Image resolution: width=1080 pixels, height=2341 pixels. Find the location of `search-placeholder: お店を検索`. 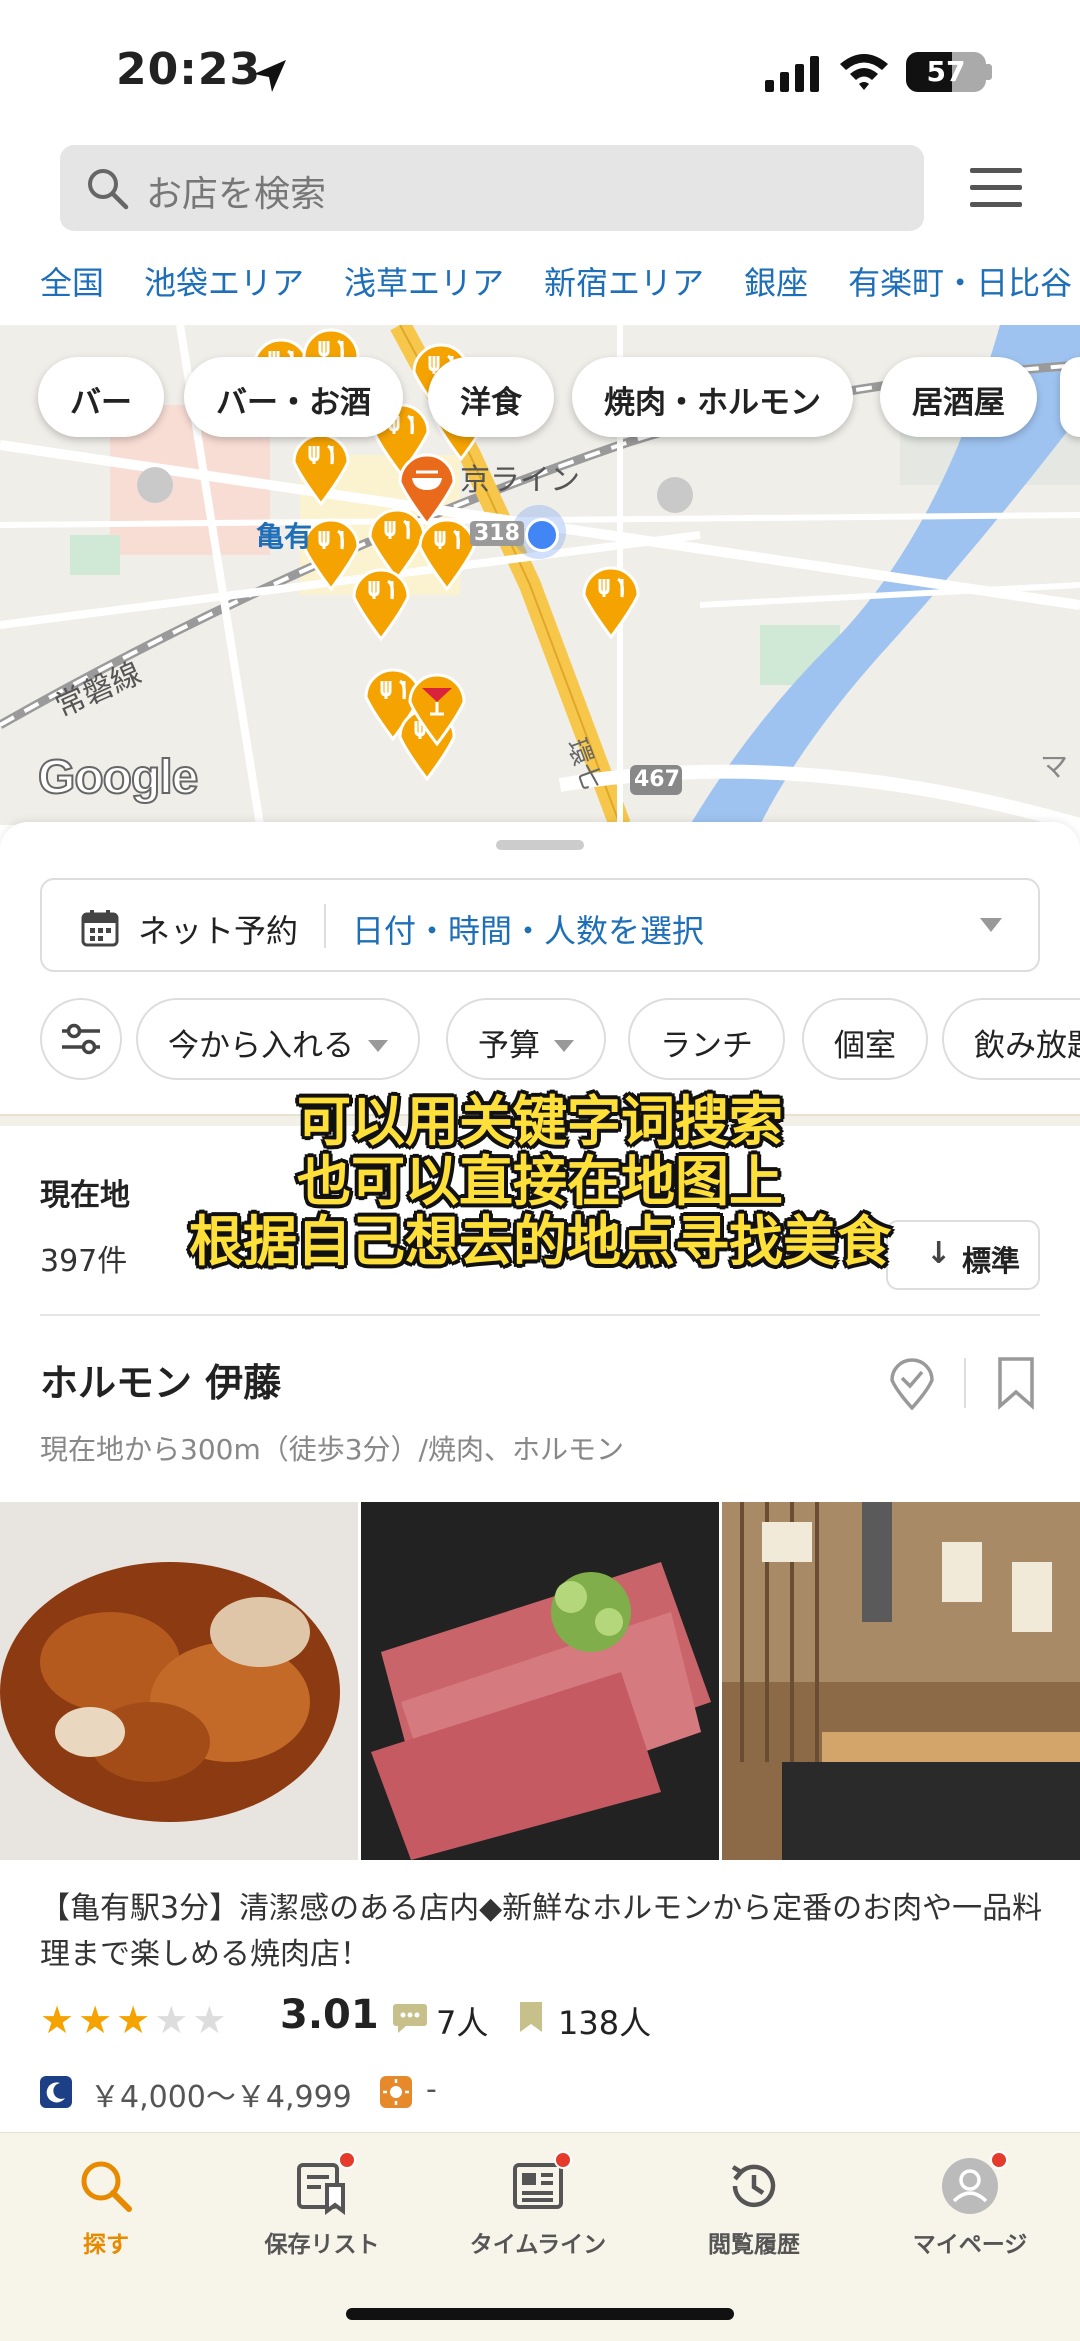

search-placeholder: お店を検索 is located at coordinates (236, 194).